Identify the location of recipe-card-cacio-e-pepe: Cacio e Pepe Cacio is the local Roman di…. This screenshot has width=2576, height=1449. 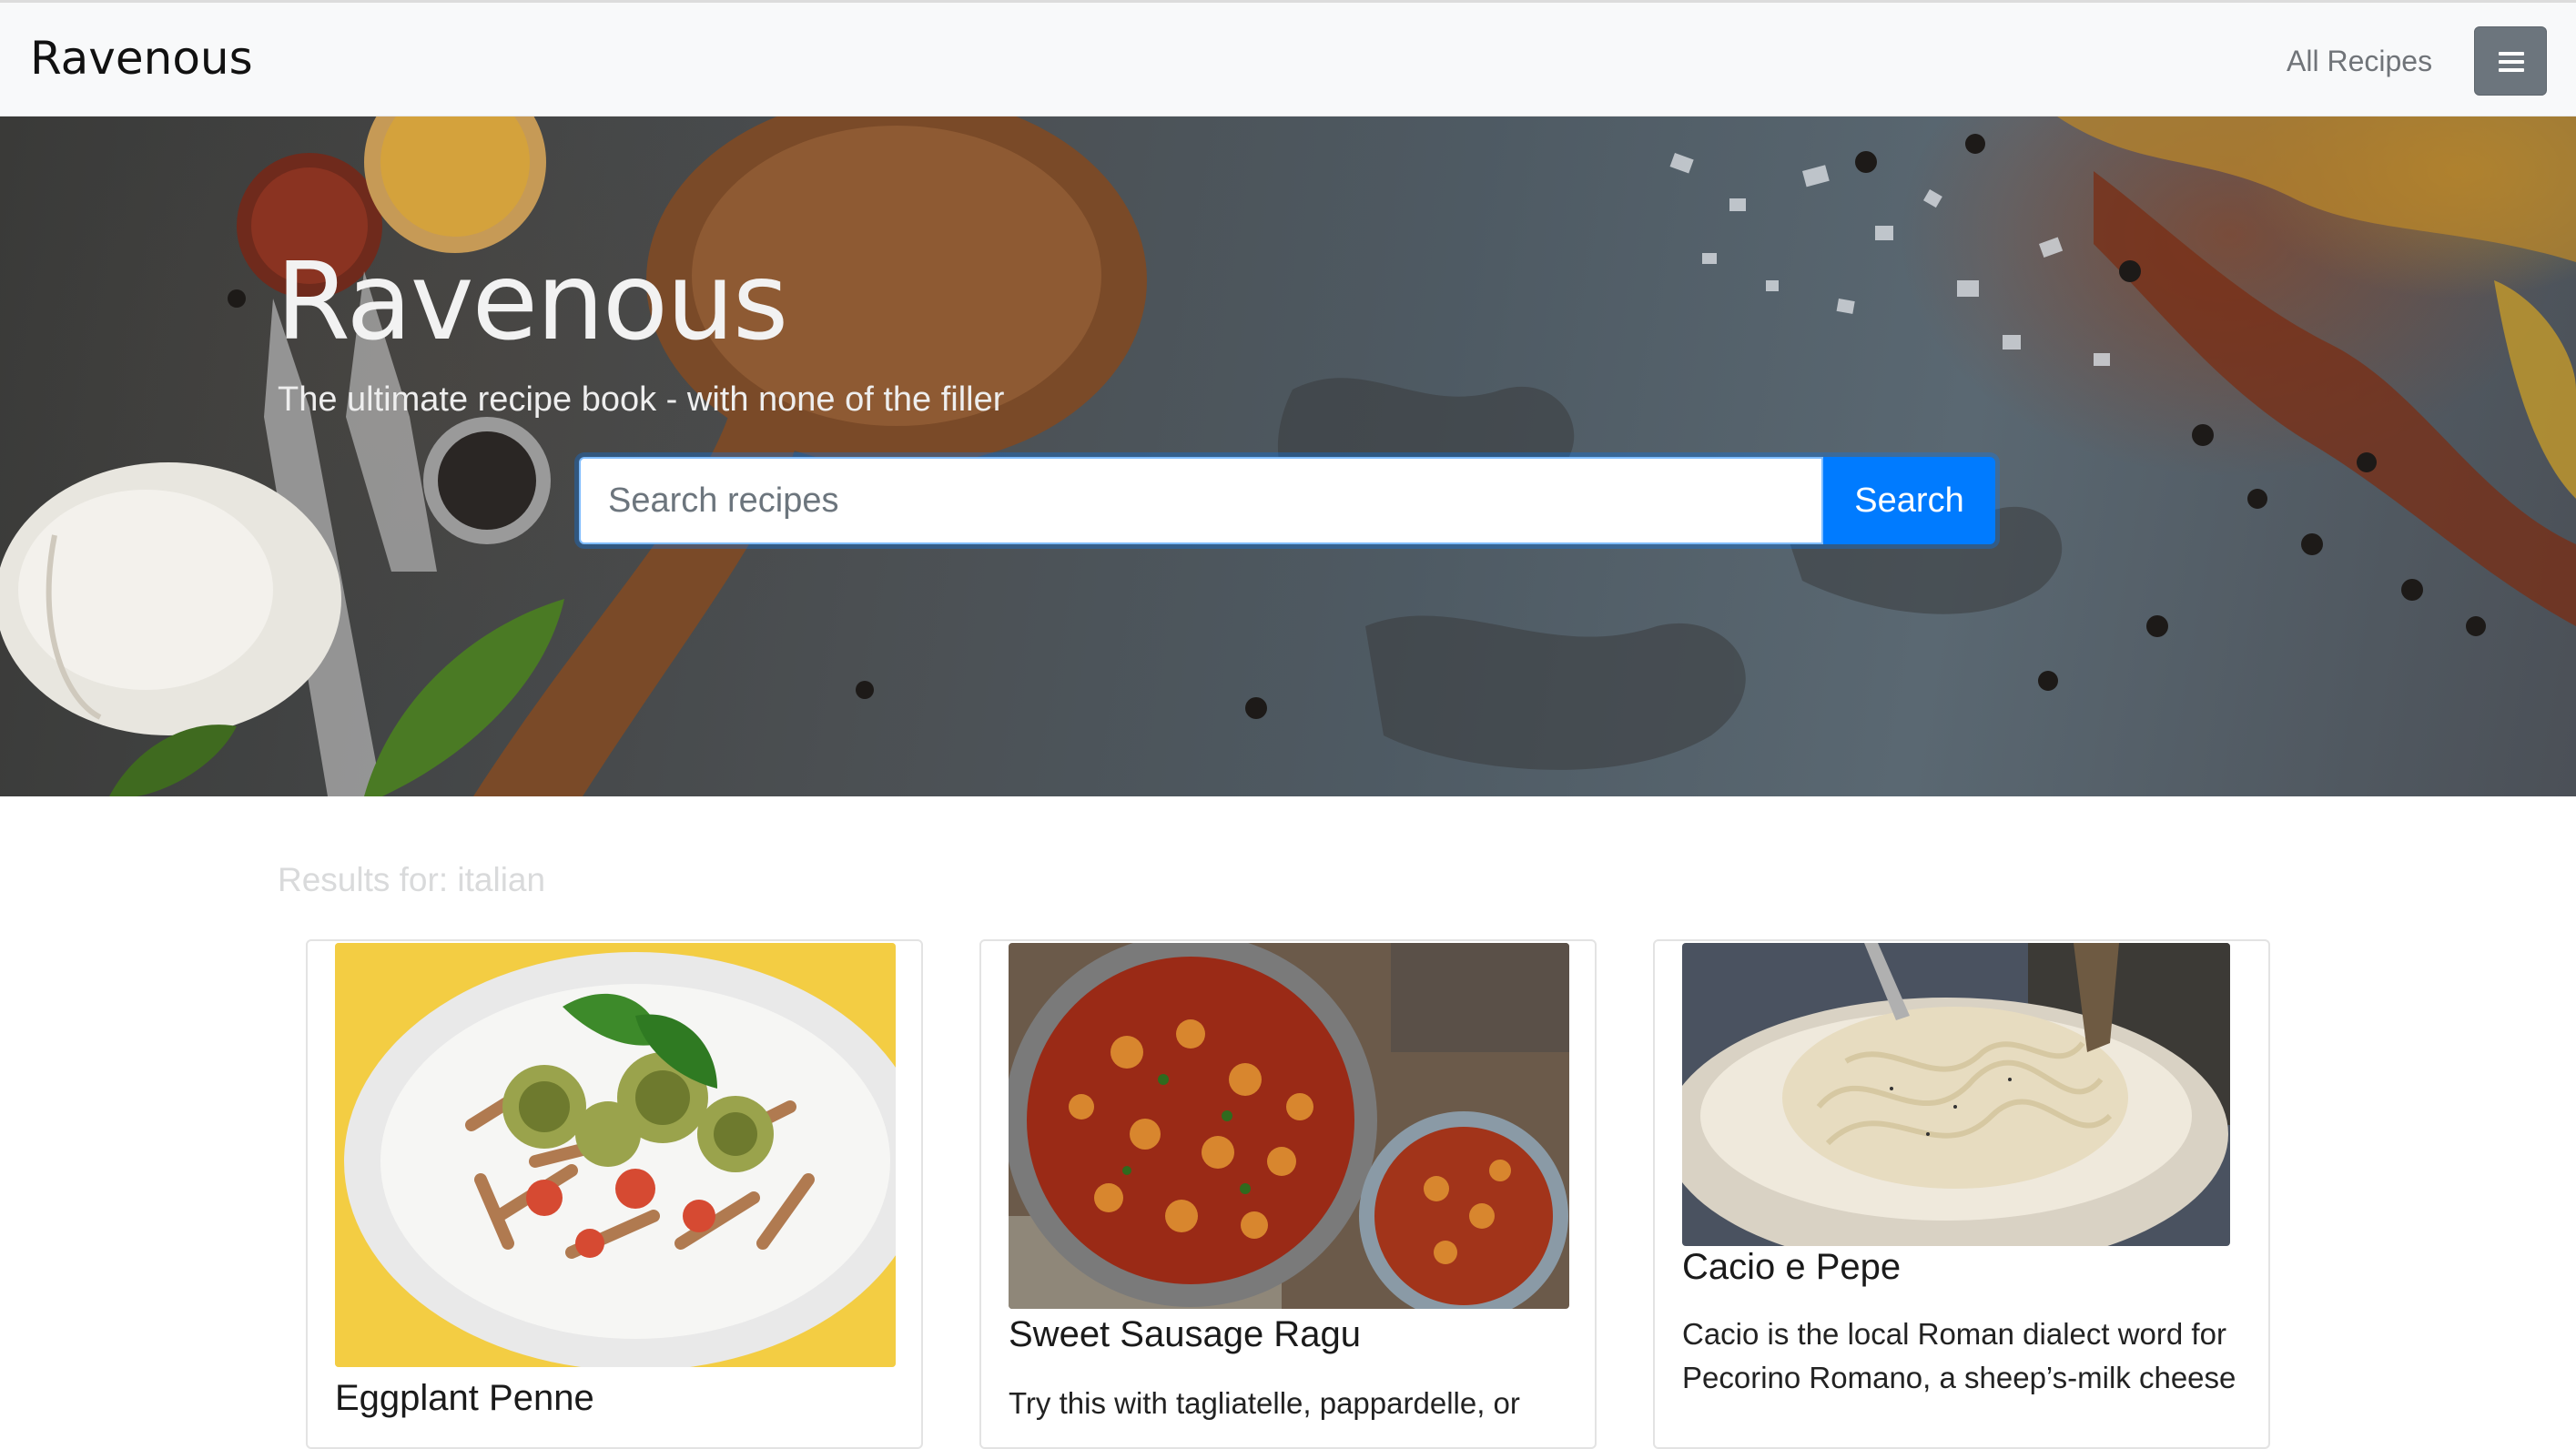
(1962, 1194).